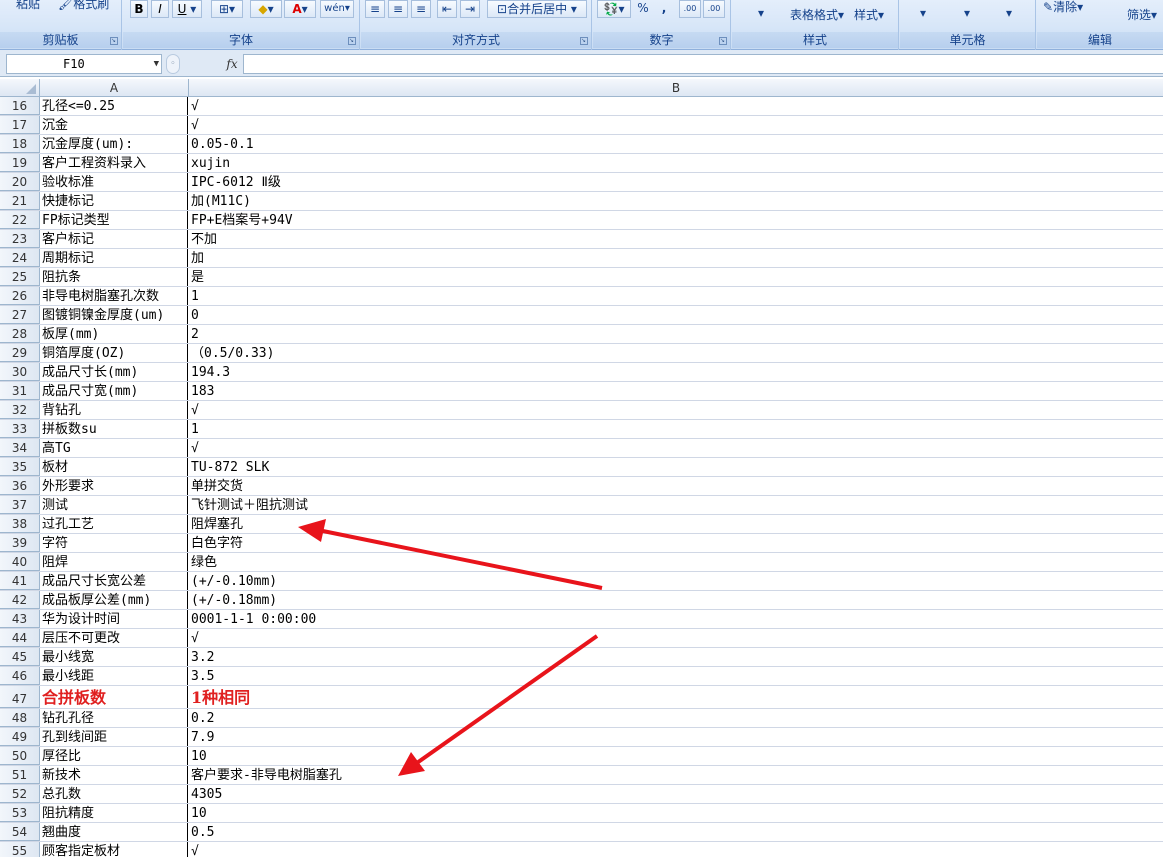  What do you see at coordinates (20, 737) in the screenshot?
I see `row-header: 49` at bounding box center [20, 737].